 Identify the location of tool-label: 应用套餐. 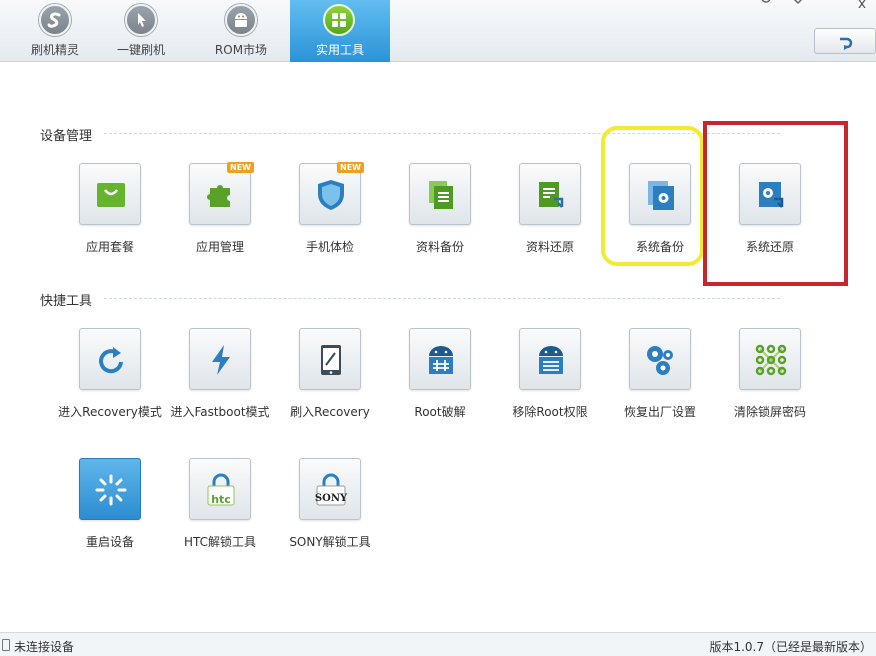
(109, 247).